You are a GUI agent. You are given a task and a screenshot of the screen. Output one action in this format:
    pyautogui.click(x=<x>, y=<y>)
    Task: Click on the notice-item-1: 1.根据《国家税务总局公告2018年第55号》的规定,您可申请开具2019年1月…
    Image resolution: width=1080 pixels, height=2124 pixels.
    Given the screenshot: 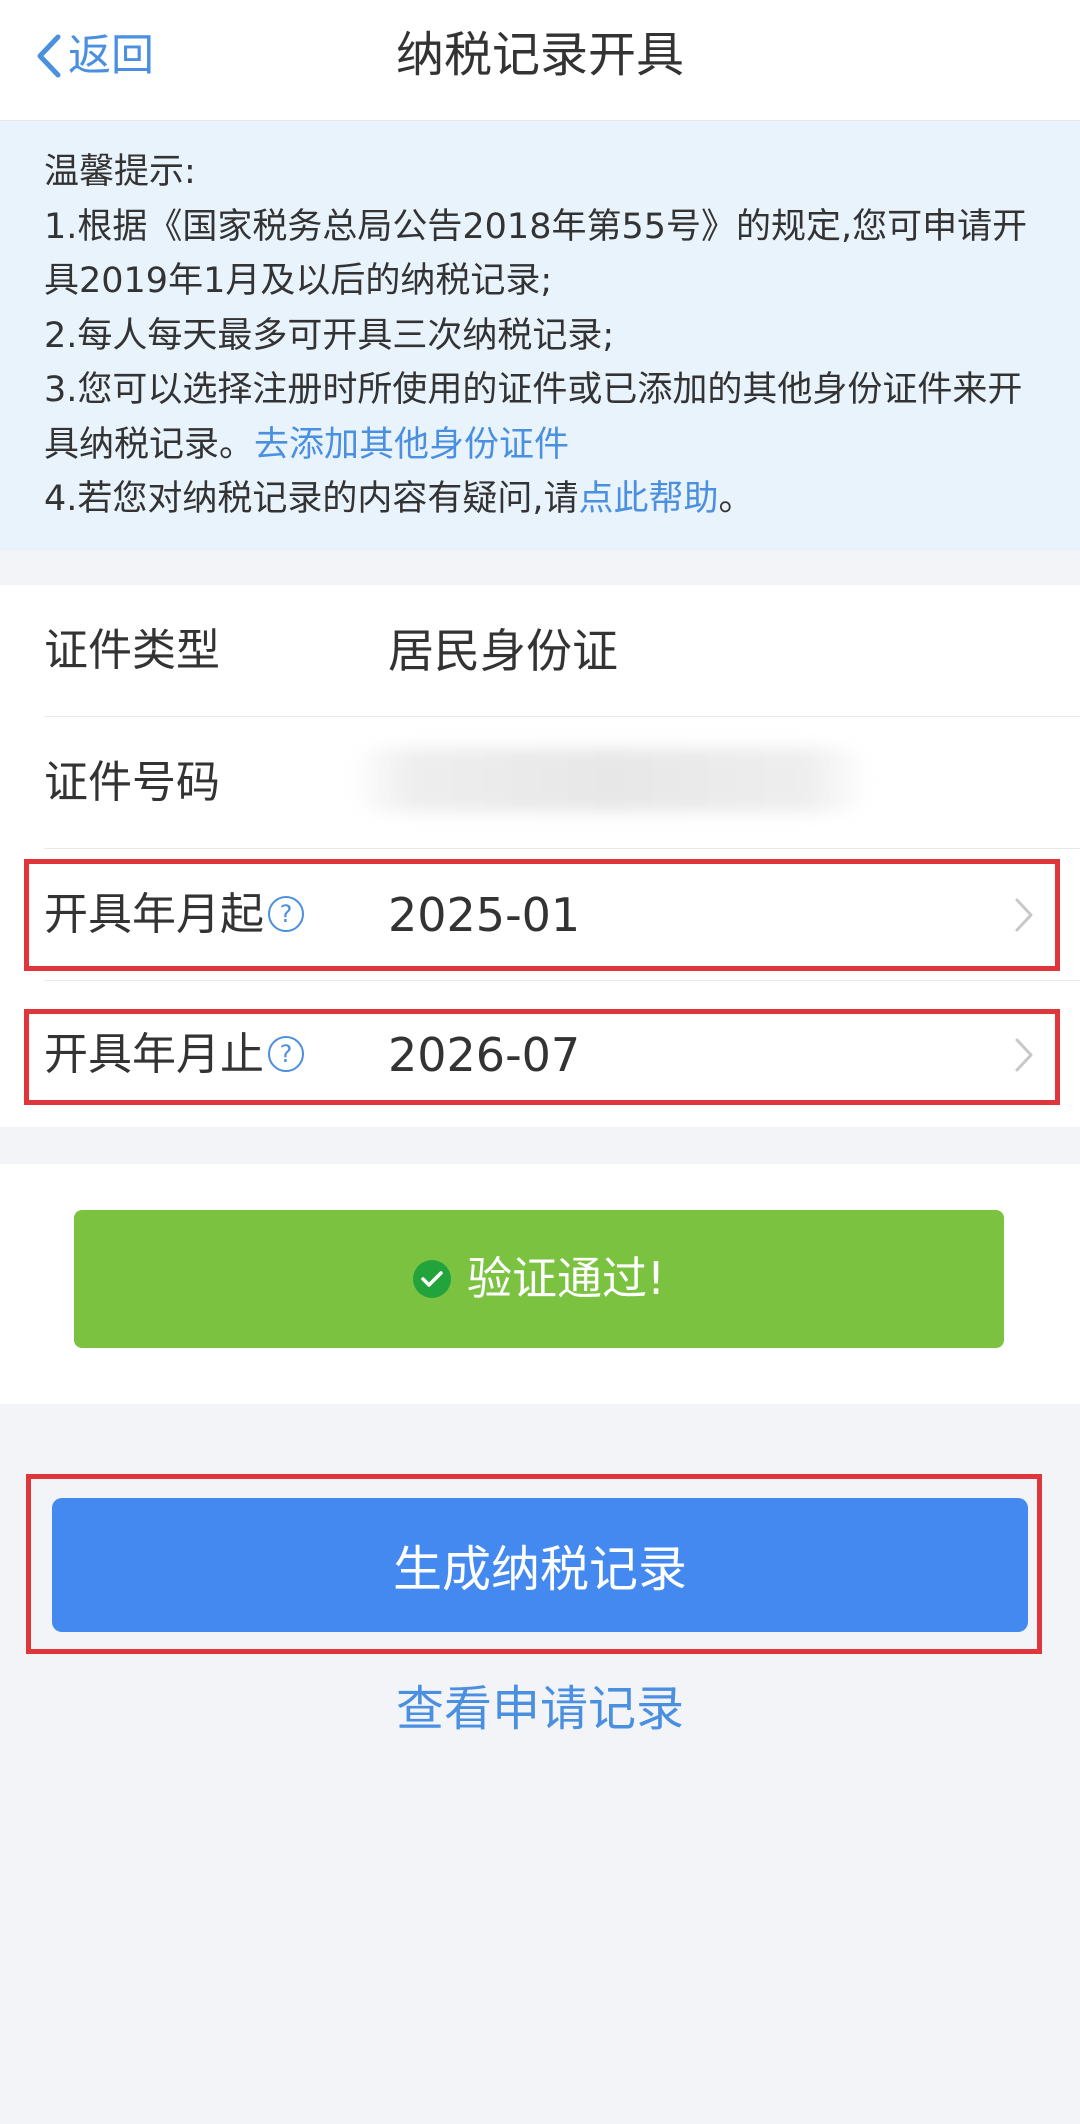 What is the action you would take?
    pyautogui.click(x=536, y=254)
    